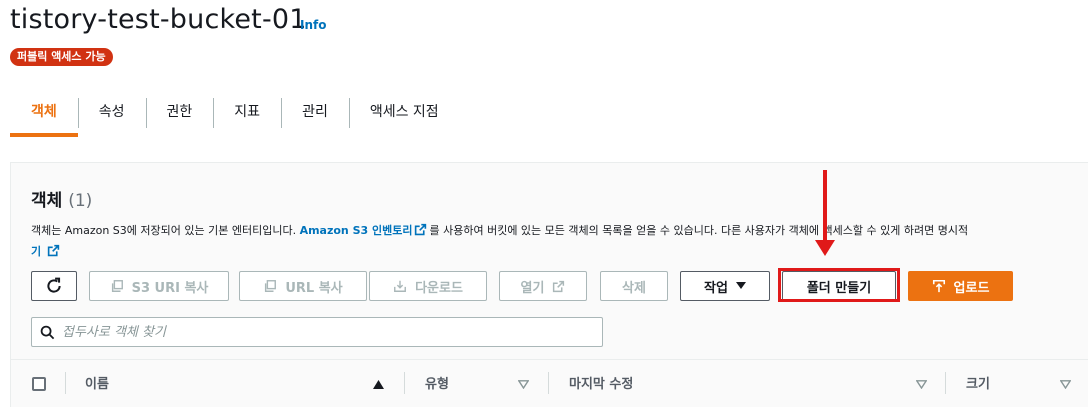 Image resolution: width=1088 pixels, height=407 pixels. Describe the element at coordinates (532, 288) in the screenshot. I see `open-label: 열기` at that location.